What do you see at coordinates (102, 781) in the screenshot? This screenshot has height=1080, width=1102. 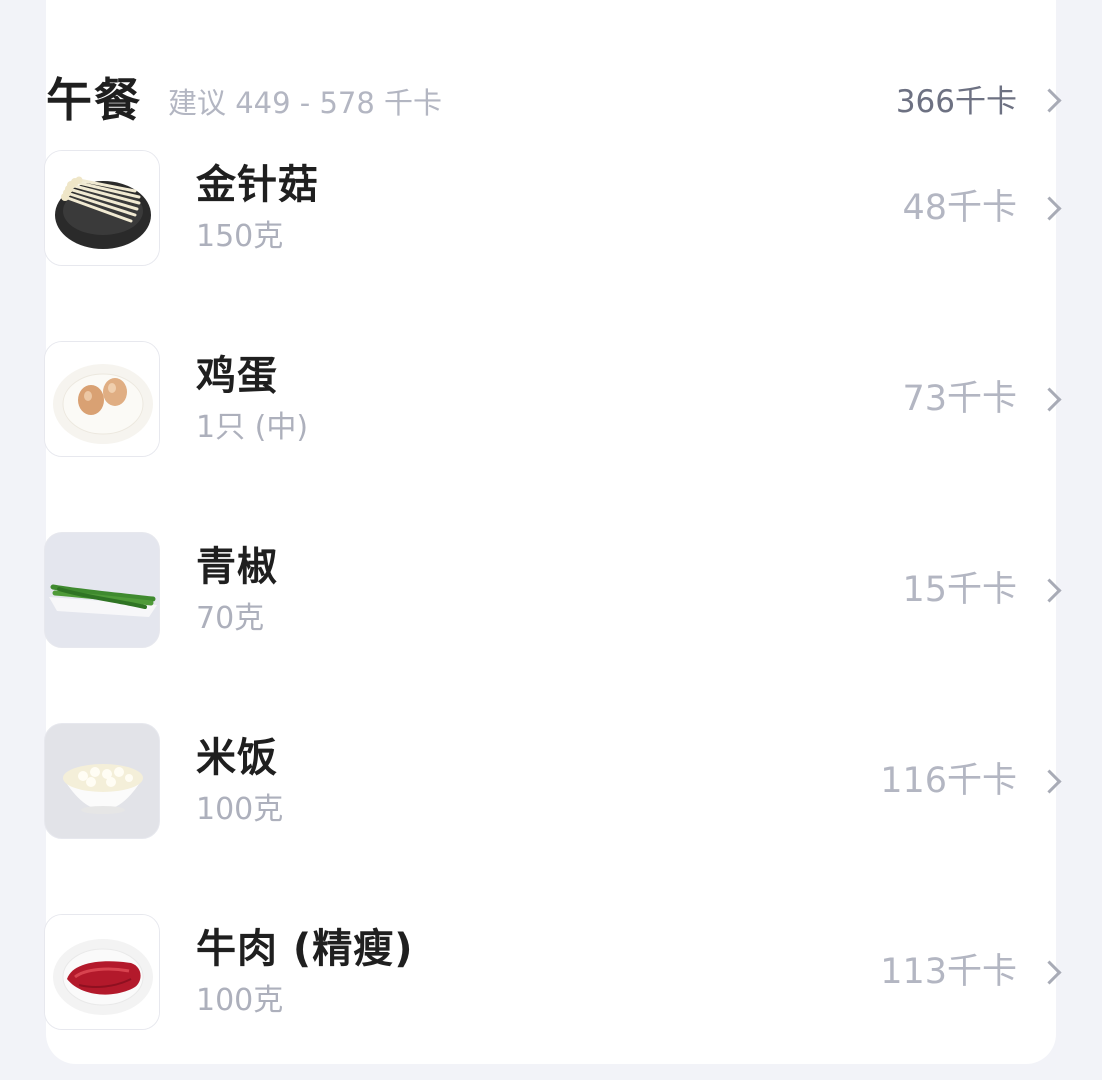 I see `rice-bowl-icon` at bounding box center [102, 781].